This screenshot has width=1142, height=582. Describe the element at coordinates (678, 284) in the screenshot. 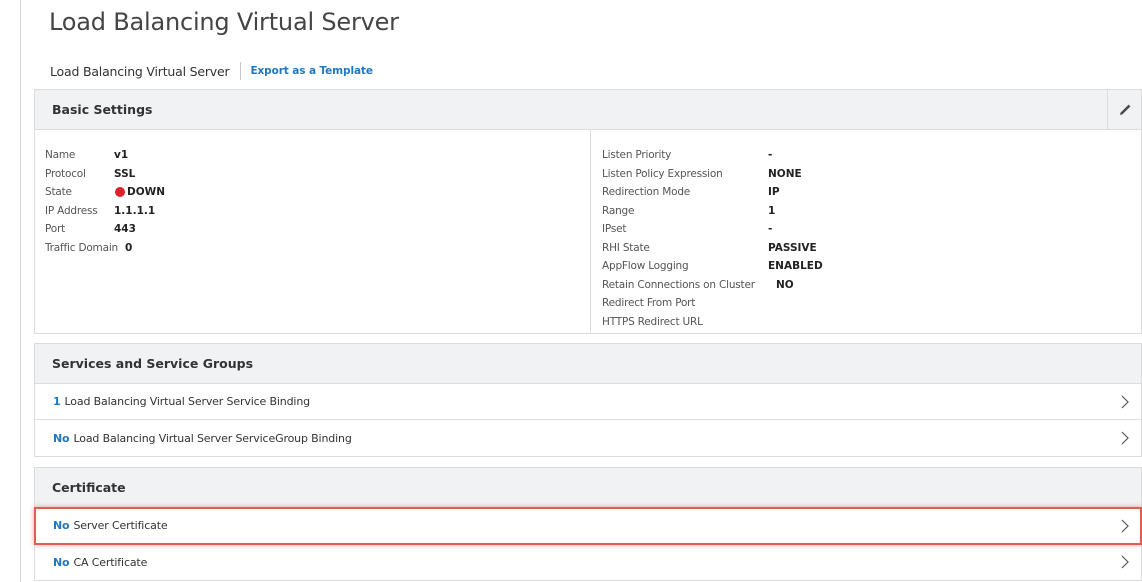

I see `setting-label: Retain Connections on Cluster` at that location.